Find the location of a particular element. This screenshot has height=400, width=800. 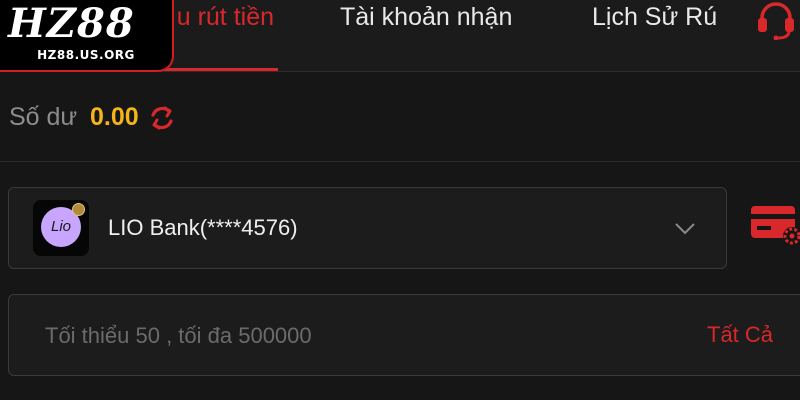

bank-badge-icon is located at coordinates (78, 209).